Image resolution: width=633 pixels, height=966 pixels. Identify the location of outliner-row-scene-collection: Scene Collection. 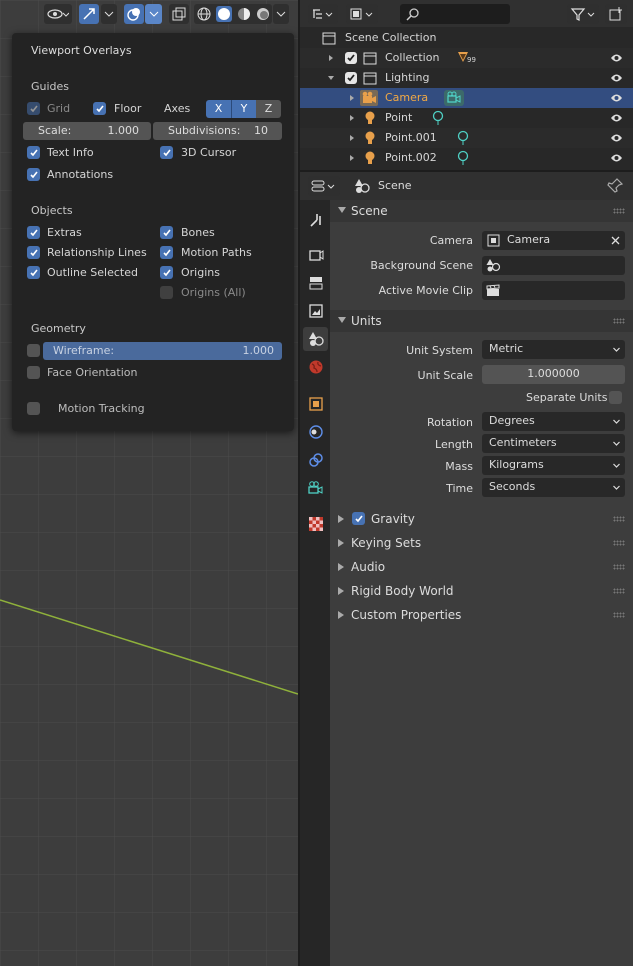
(466, 38).